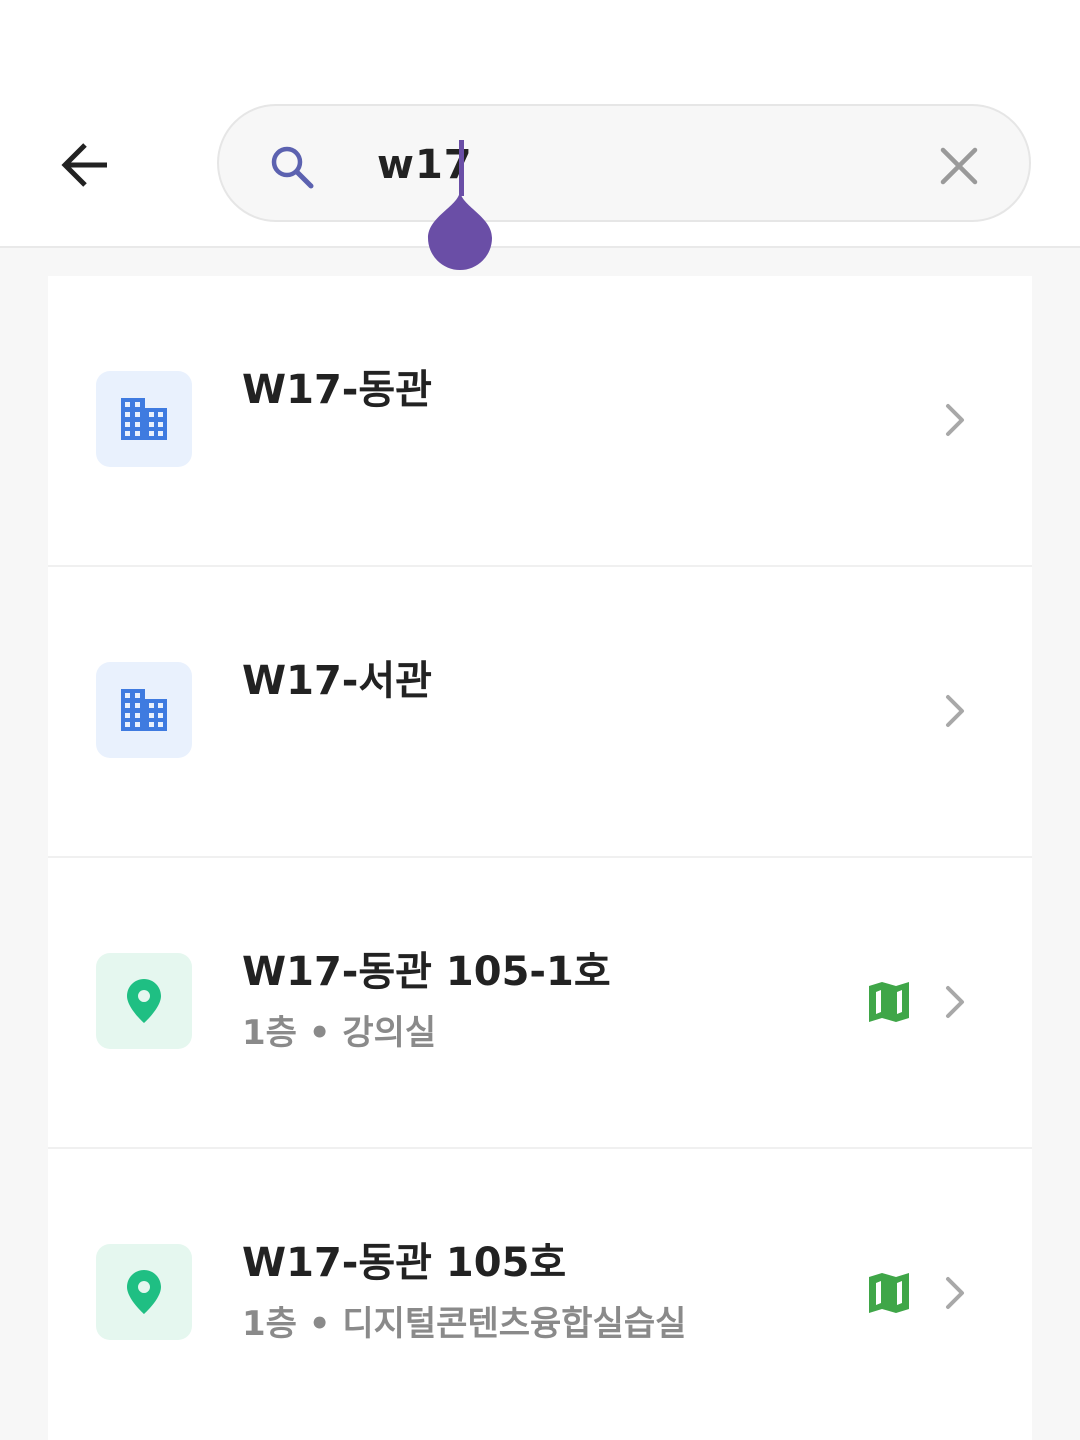  Describe the element at coordinates (959, 166) in the screenshot. I see `close-icon` at that location.